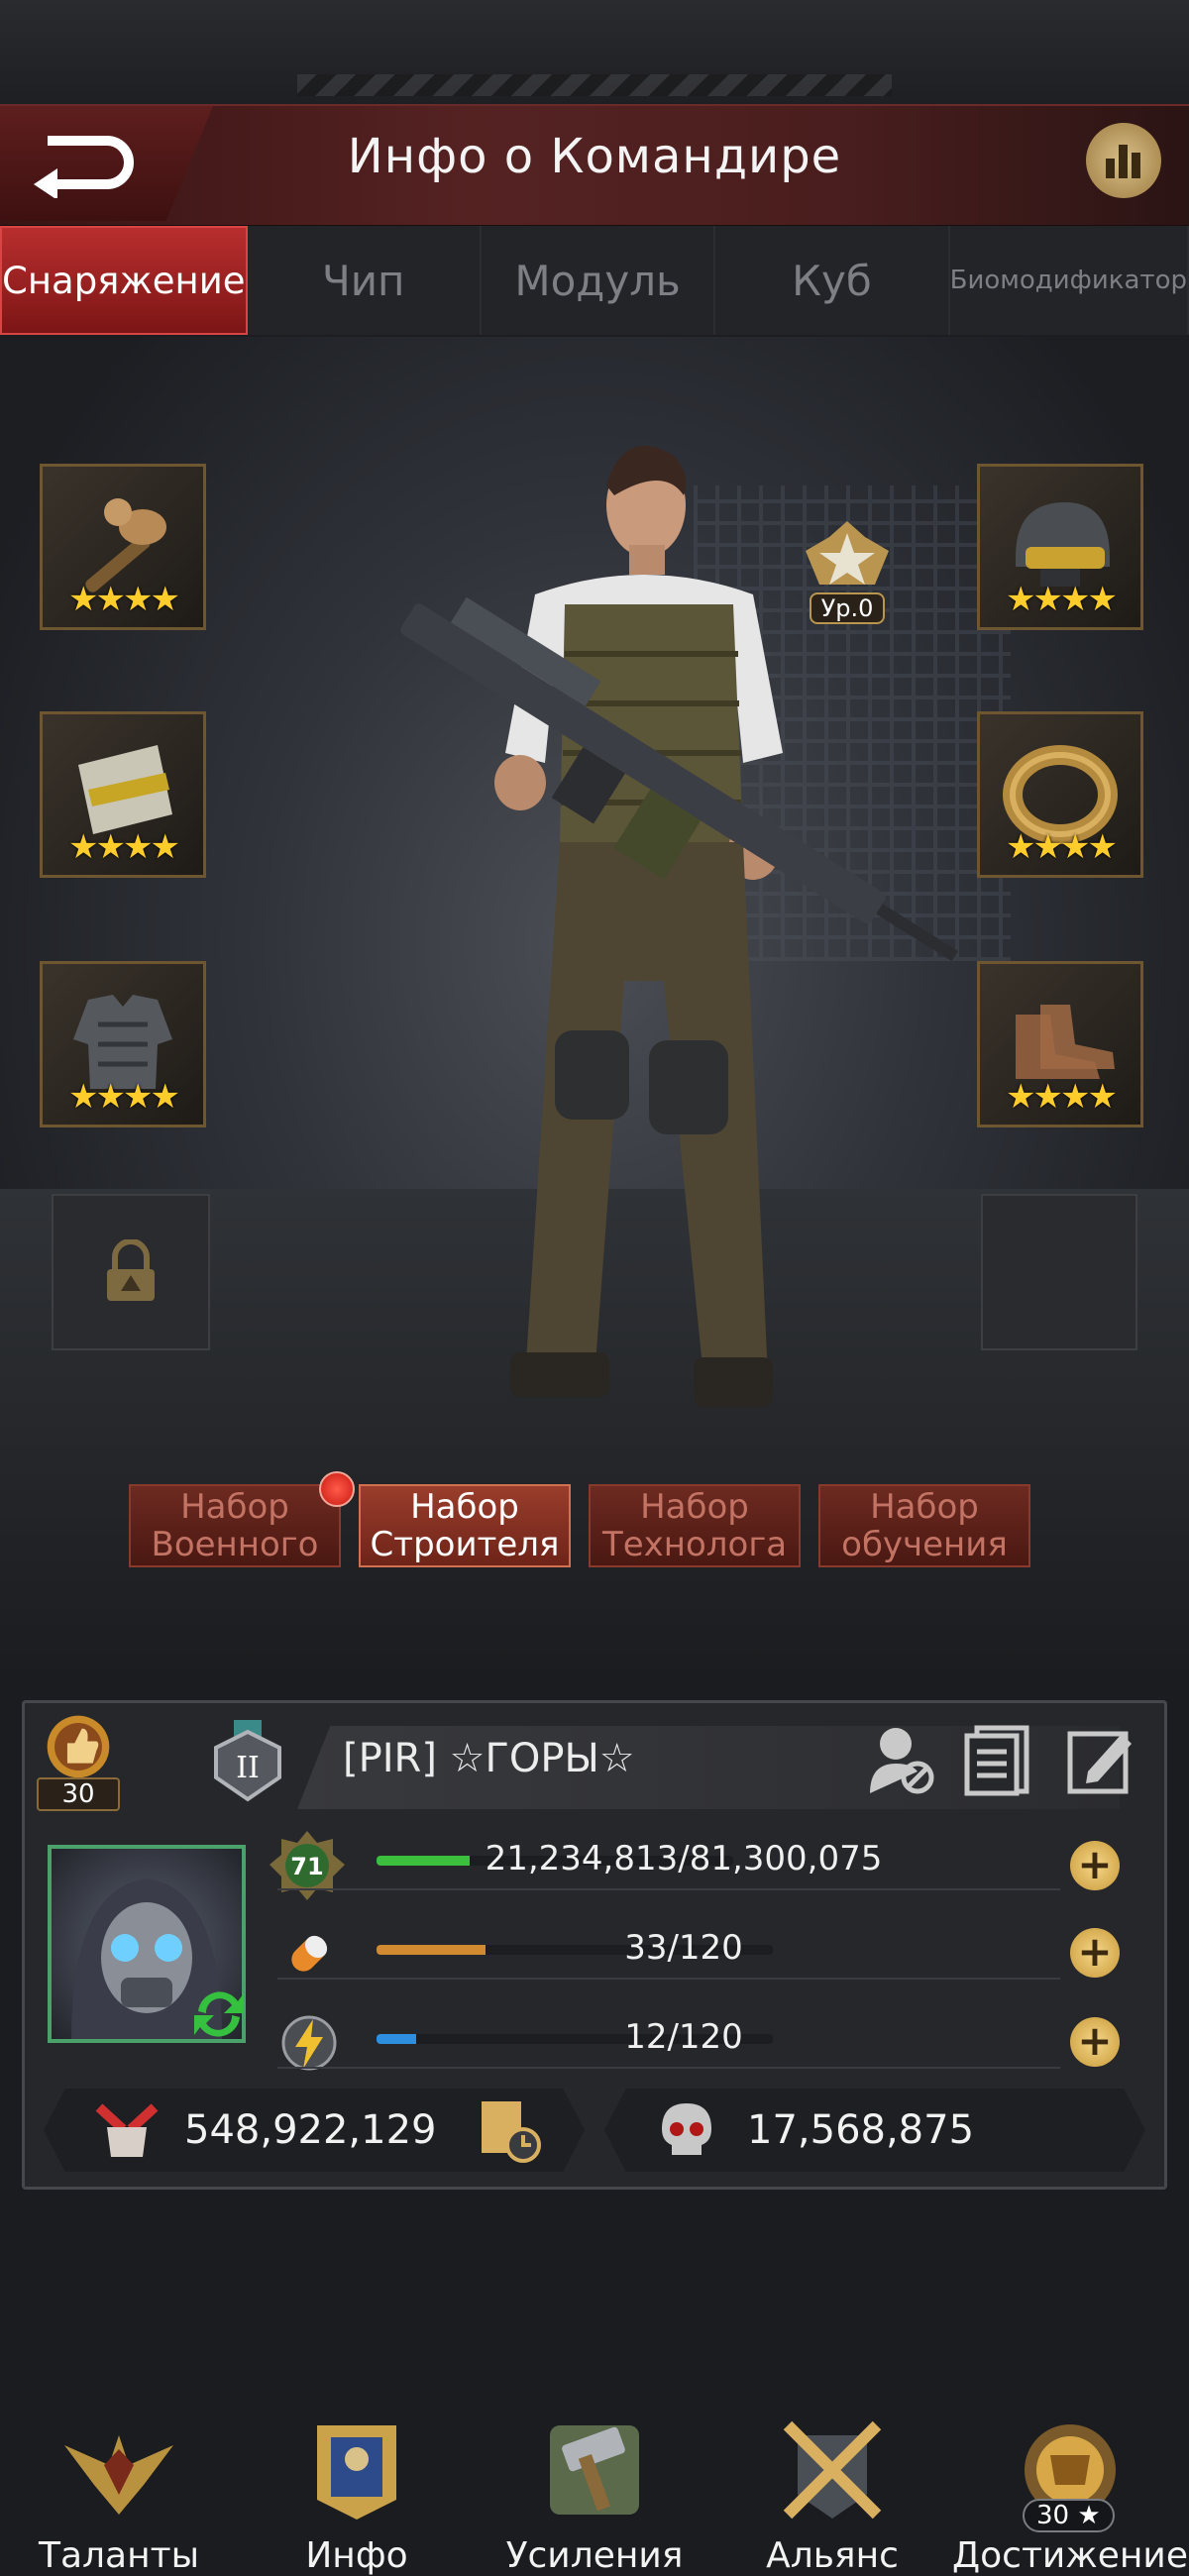 The width and height of the screenshot is (1189, 2576). I want to click on equip-slot-locked, so click(131, 1272).